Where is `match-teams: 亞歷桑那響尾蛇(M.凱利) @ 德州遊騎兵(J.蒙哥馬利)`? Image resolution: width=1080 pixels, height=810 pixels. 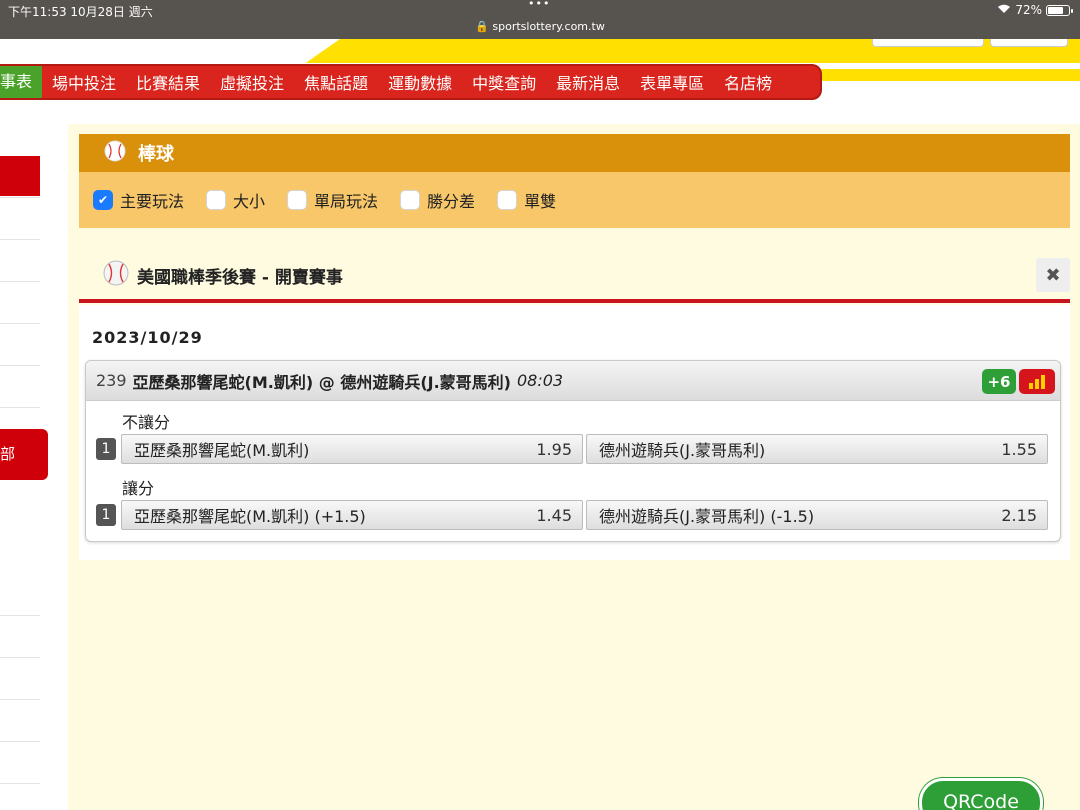
match-teams: 亞歷桑那響尾蛇(M.凱利) @ 德州遊騎兵(J.蒙哥馬利) is located at coordinates (321, 382).